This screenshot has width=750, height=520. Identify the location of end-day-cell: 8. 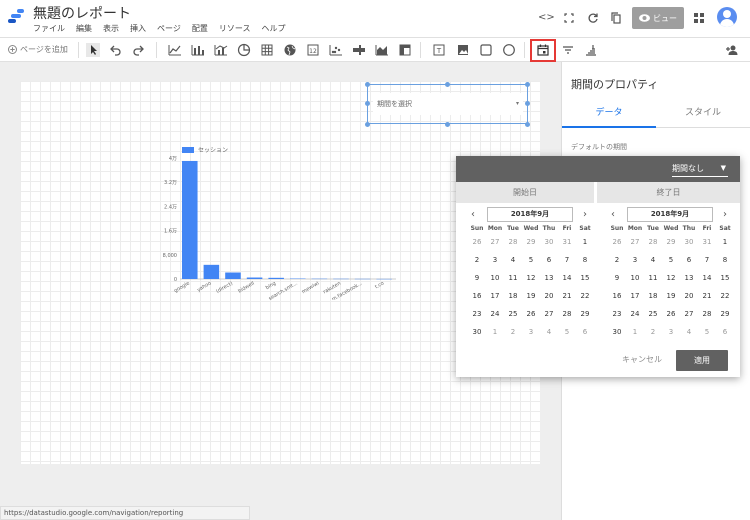
(725, 262).